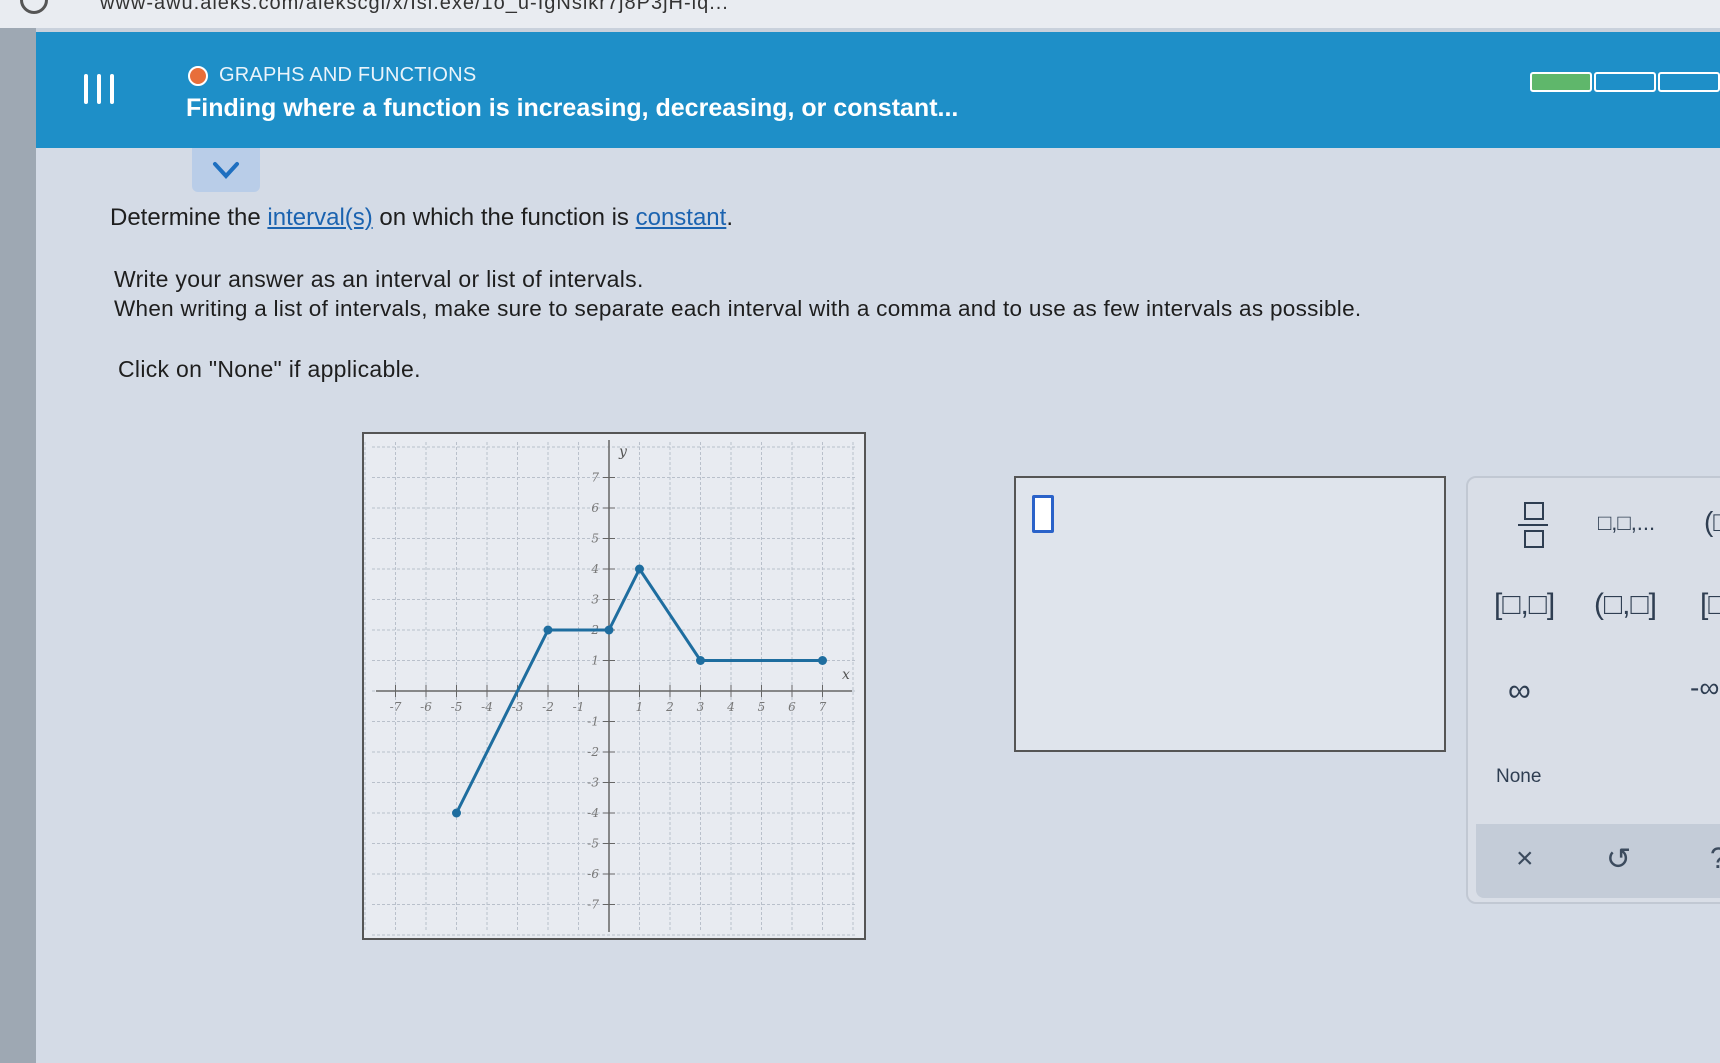 The image size is (1720, 1063). I want to click on closed-interval-button: [□,□], so click(1524, 605).